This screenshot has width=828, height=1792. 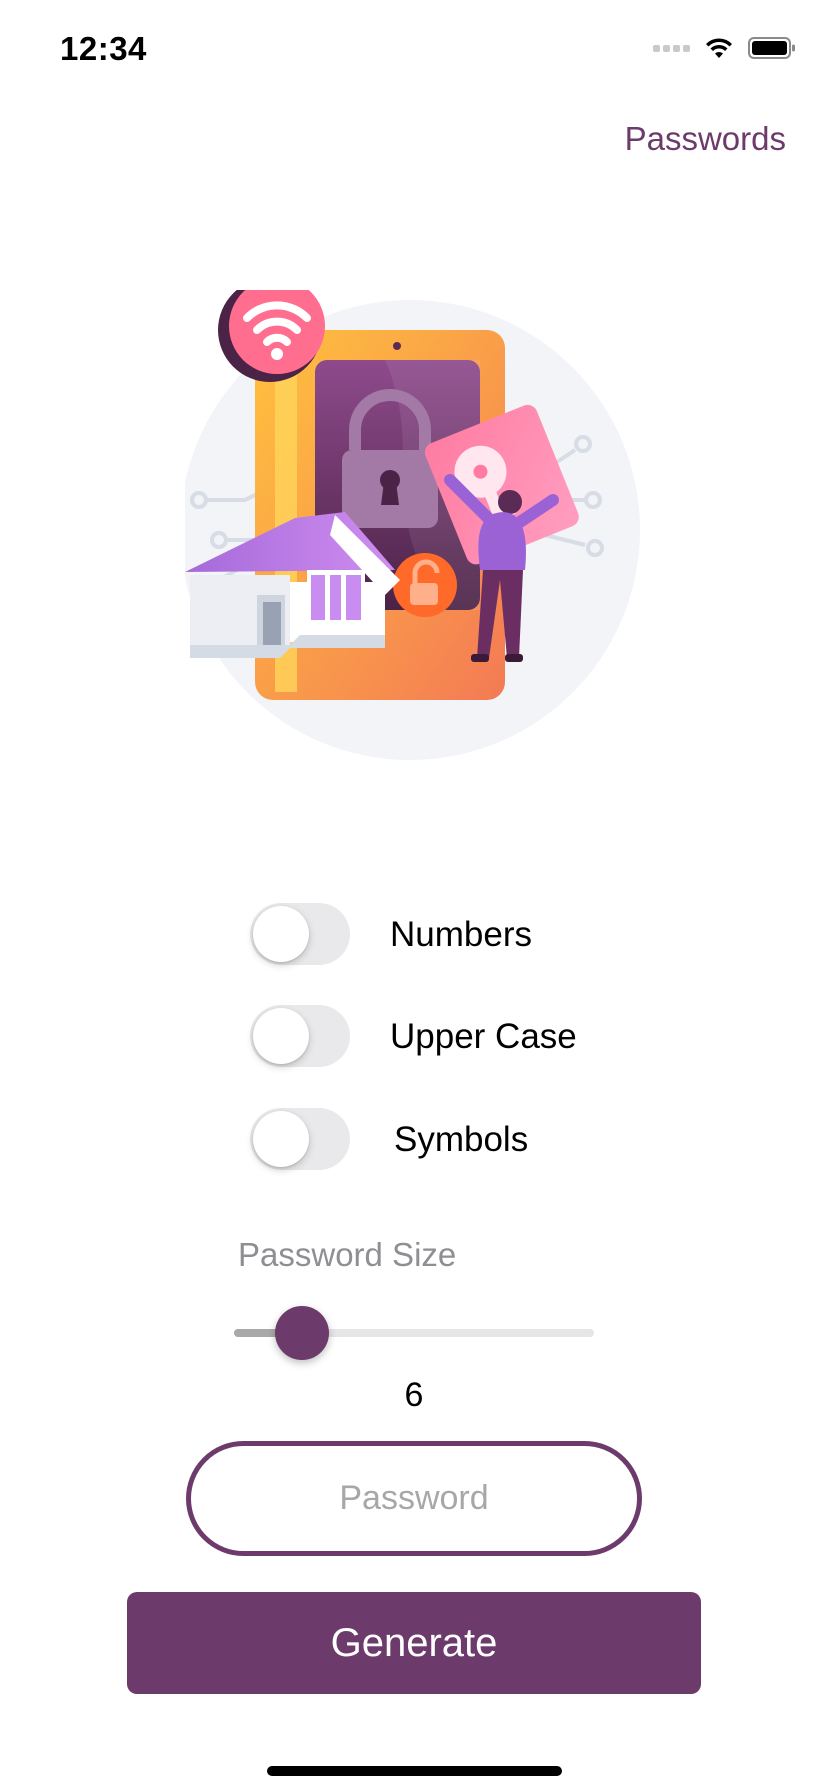 What do you see at coordinates (771, 48) in the screenshot?
I see `battery-icon` at bounding box center [771, 48].